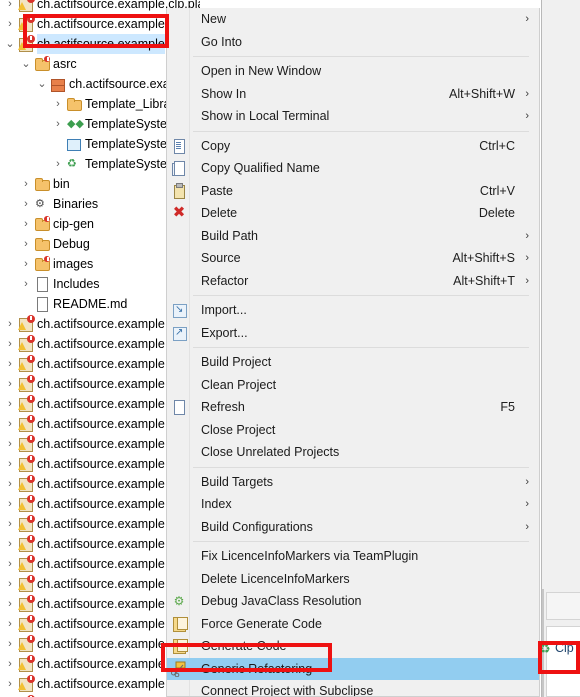 This screenshot has width=580, height=697. What do you see at coordinates (353, 168) in the screenshot?
I see `menu-item-copy-qualified-name: Copy Qualified Name` at bounding box center [353, 168].